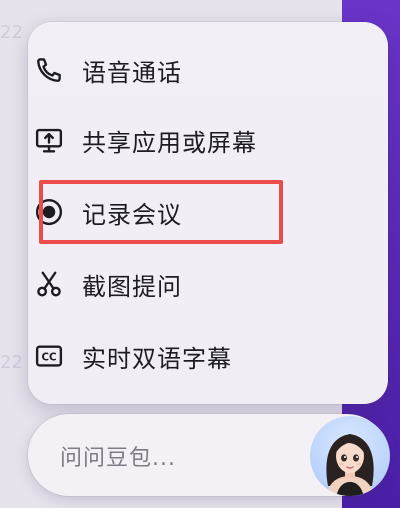  Describe the element at coordinates (157, 358) in the screenshot. I see `menu-item-label: 实时双语字幕` at that location.